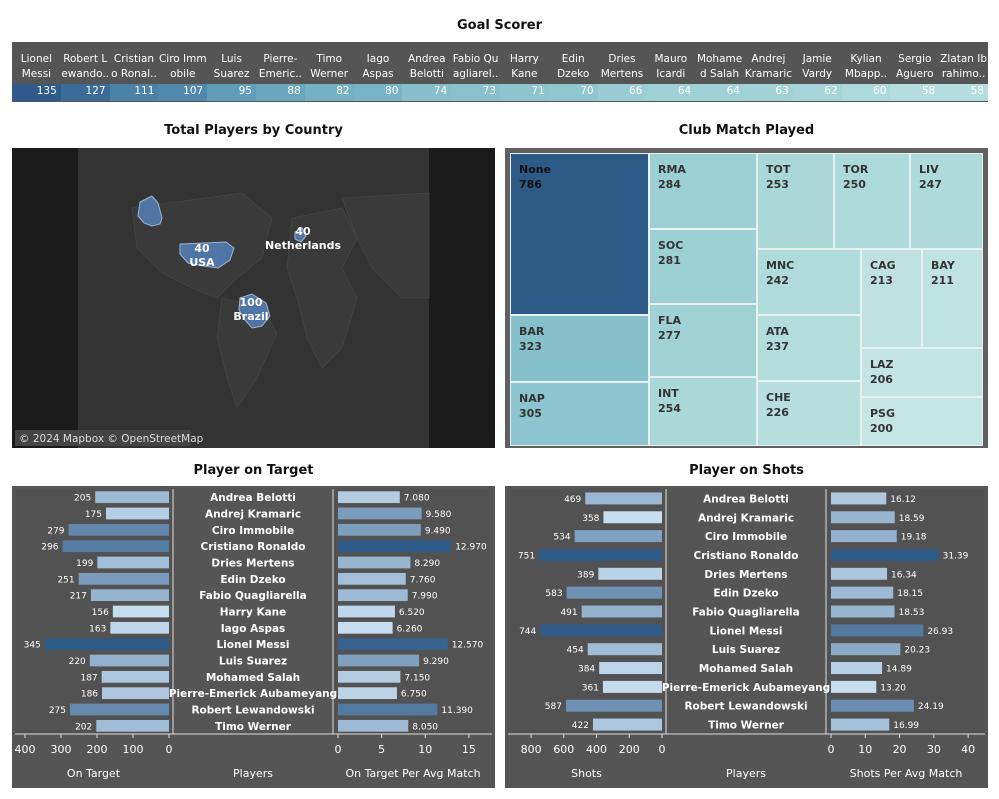  What do you see at coordinates (622, 92) in the screenshot?
I see `goal-scorer-value-cell: 66` at bounding box center [622, 92].